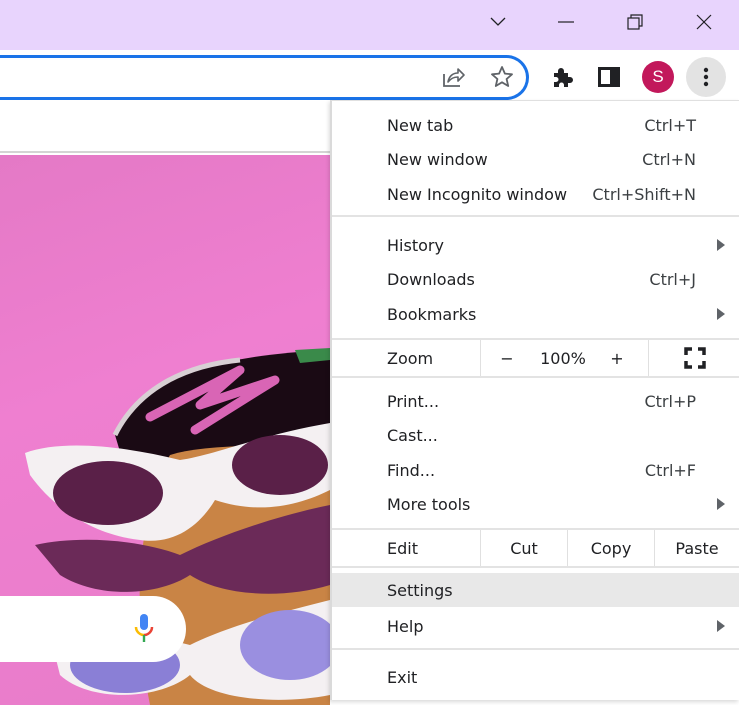  Describe the element at coordinates (410, 358) in the screenshot. I see `zoom-label: Zoom` at that location.